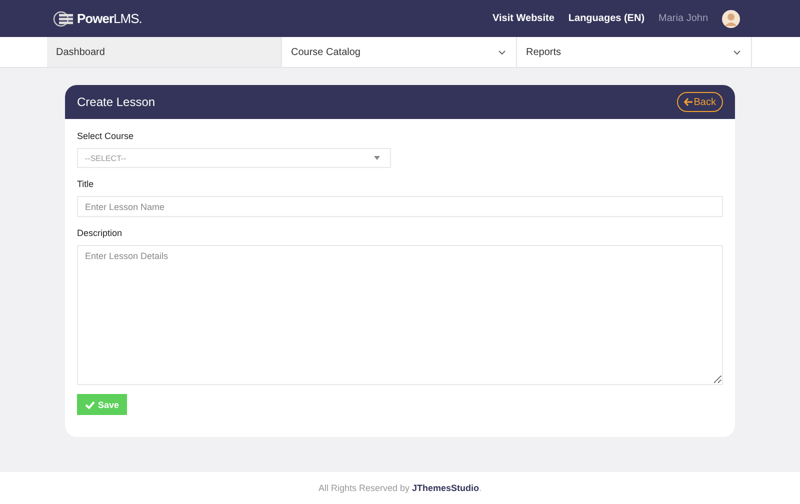 The width and height of the screenshot is (800, 504). Describe the element at coordinates (446, 488) in the screenshot. I see `footer-link: JThemesStudio` at that location.